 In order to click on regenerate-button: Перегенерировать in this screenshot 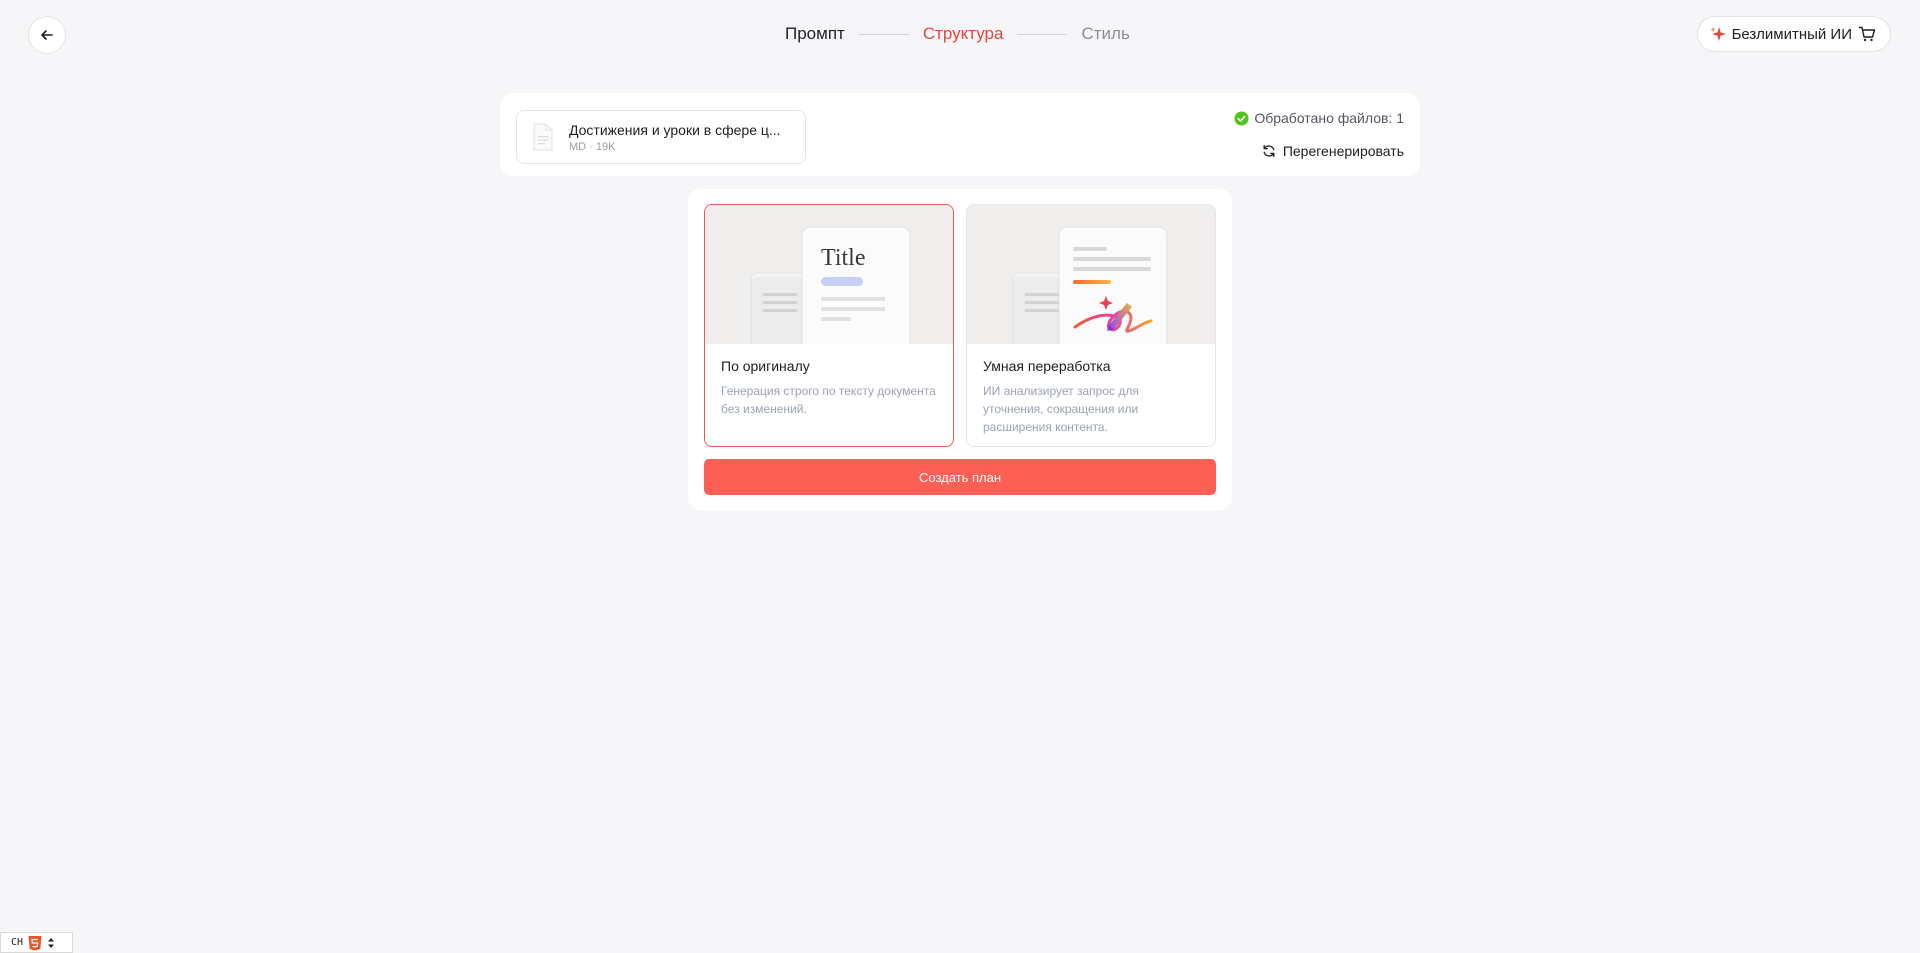, I will do `click(1333, 151)`.